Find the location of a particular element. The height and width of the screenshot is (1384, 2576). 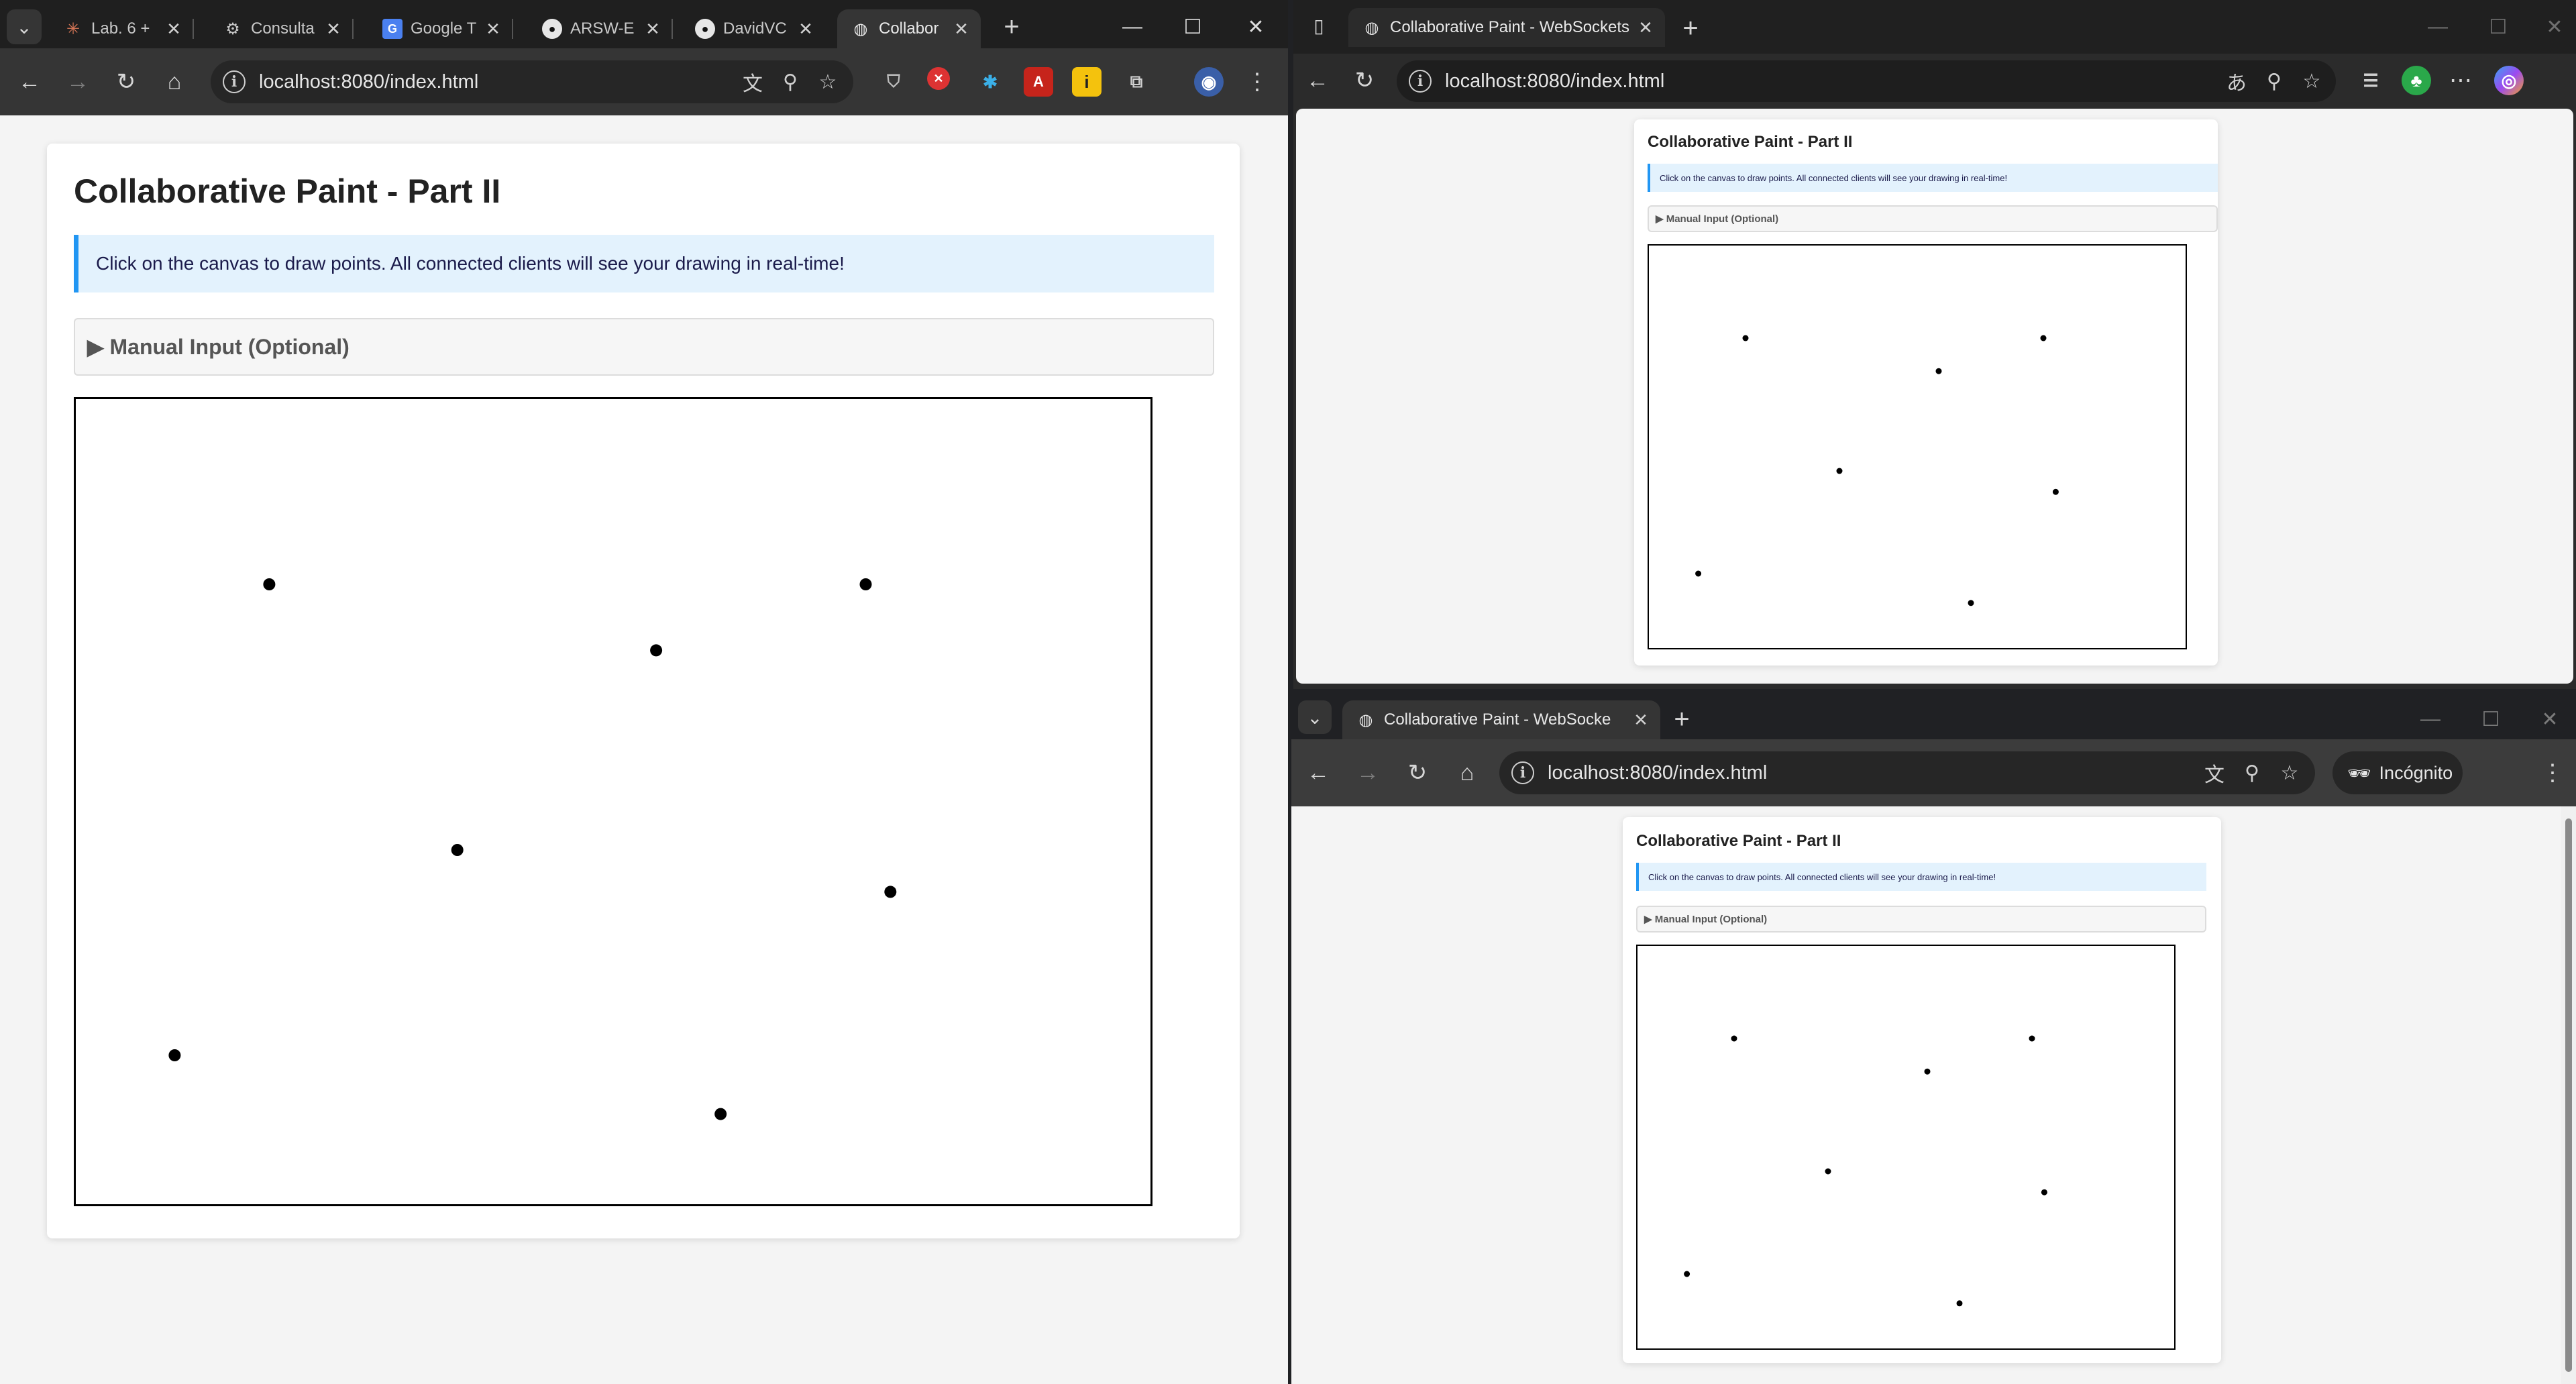

asterisk-icon: ✳ is located at coordinates (73, 28).